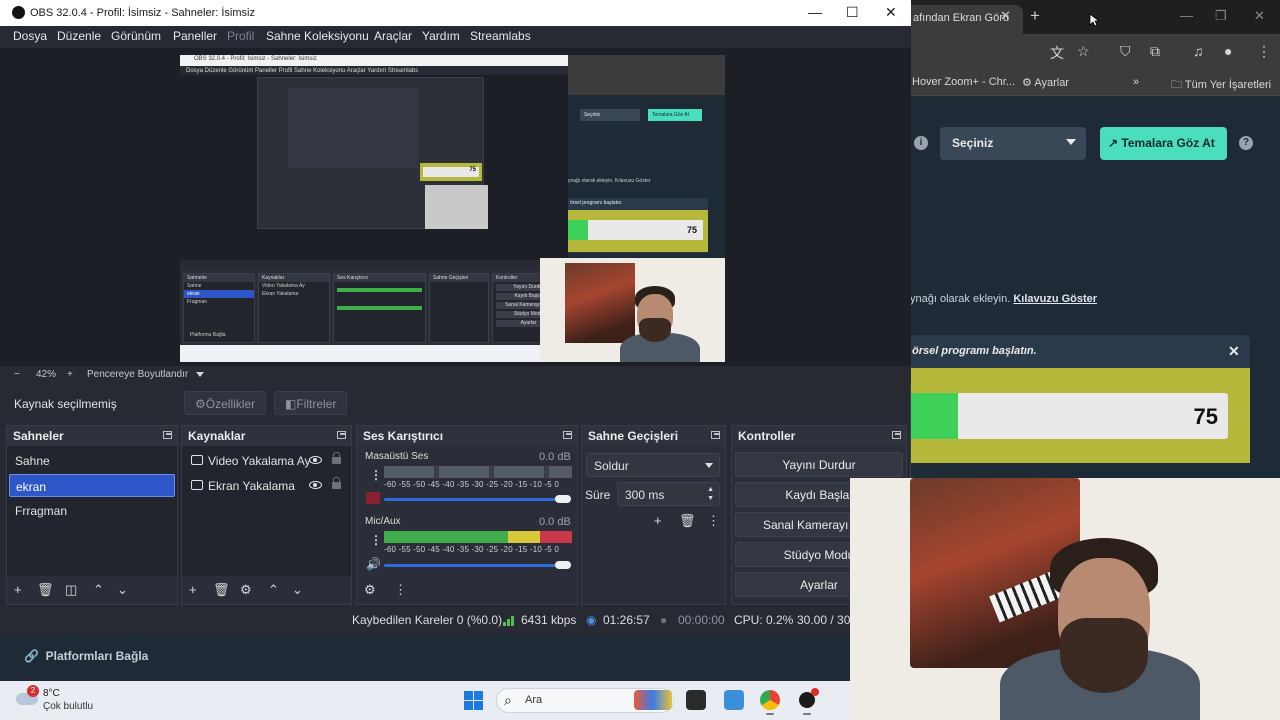 The image size is (1280, 720). What do you see at coordinates (373, 564) in the screenshot?
I see `speaker-icon: 🔊` at bounding box center [373, 564].